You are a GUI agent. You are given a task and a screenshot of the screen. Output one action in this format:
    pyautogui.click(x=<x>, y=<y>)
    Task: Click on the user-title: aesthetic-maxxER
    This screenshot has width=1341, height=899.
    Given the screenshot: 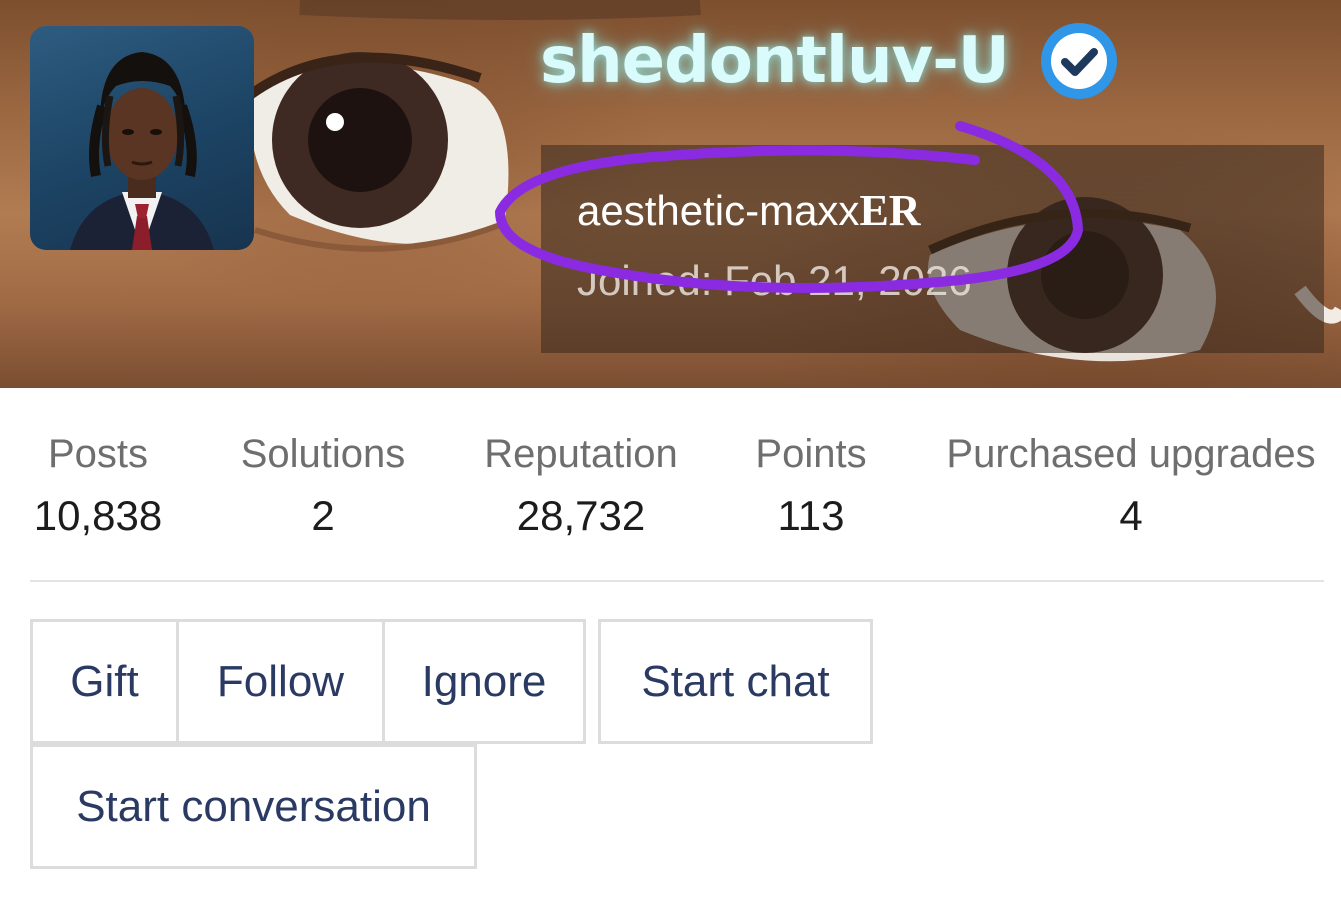 What is the action you would take?
    pyautogui.click(x=749, y=210)
    